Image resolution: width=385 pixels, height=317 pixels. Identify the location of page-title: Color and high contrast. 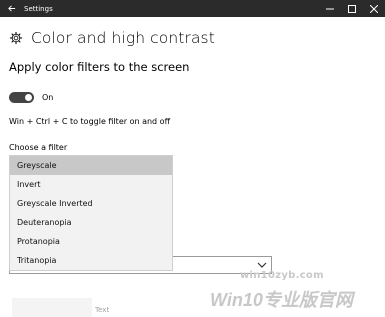
(123, 38).